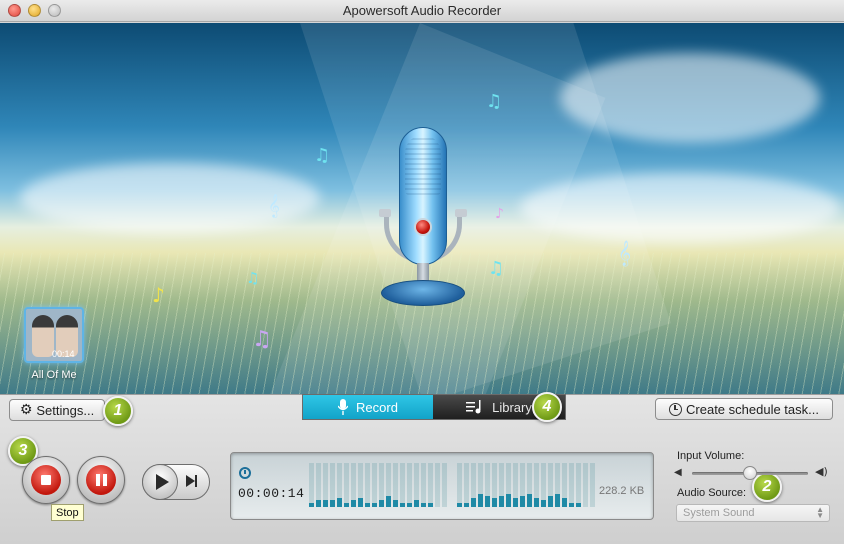 This screenshot has height=544, width=844. I want to click on pause-button, so click(101, 480).